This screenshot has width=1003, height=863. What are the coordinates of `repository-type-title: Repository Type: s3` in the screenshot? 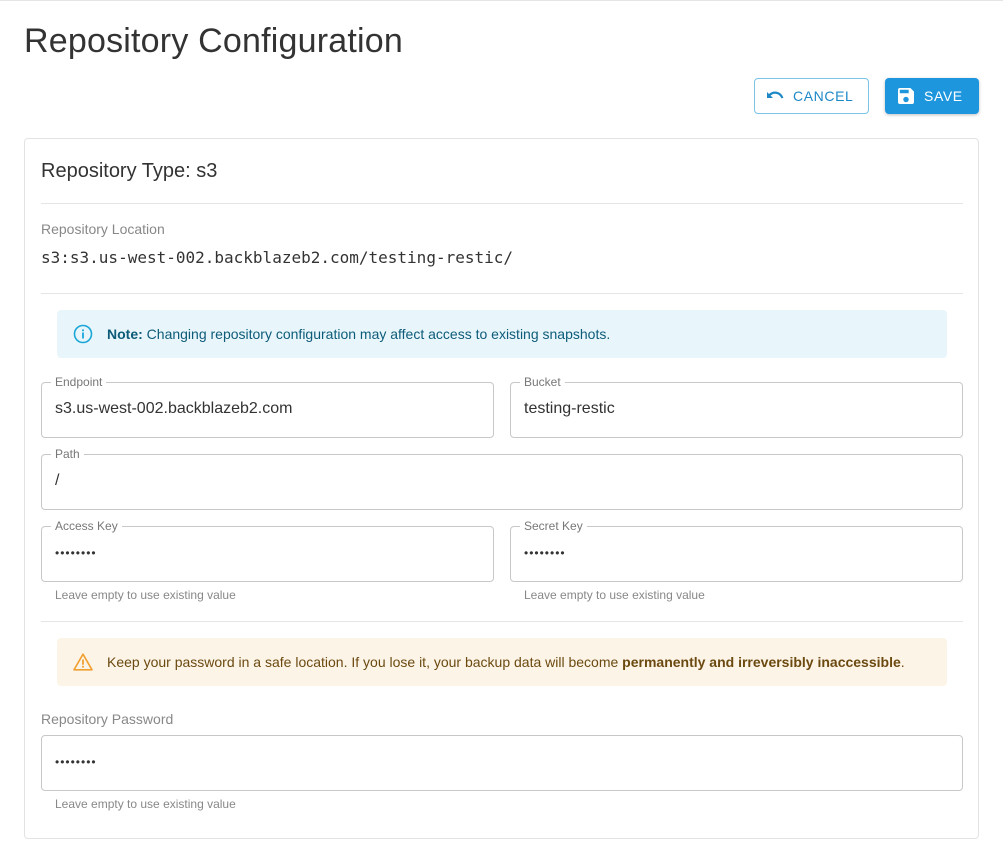 It's located at (129, 171).